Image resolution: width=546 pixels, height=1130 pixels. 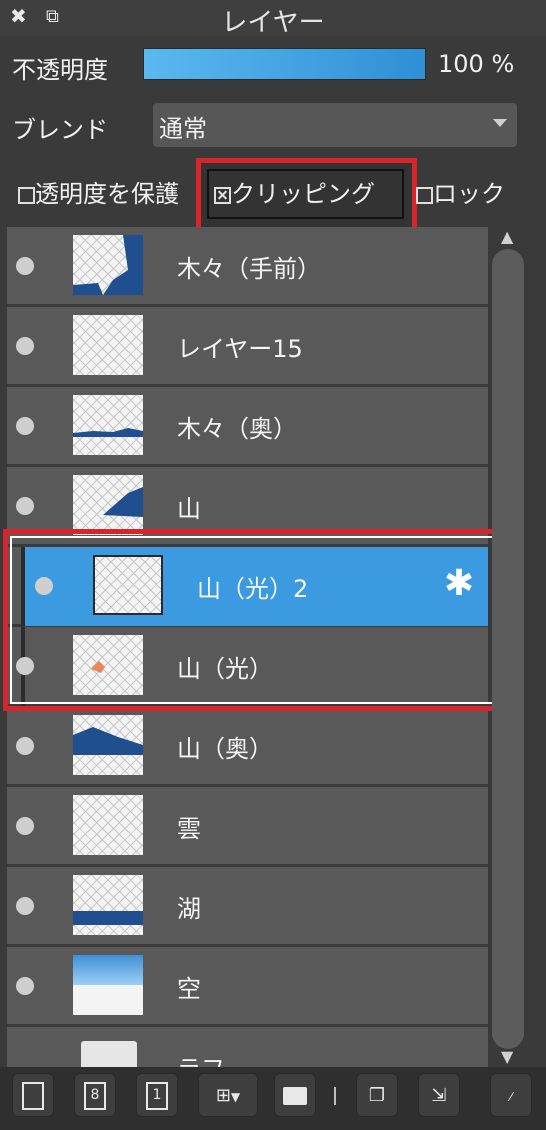 What do you see at coordinates (335, 125) in the screenshot?
I see `blend-mode-select: 通常` at bounding box center [335, 125].